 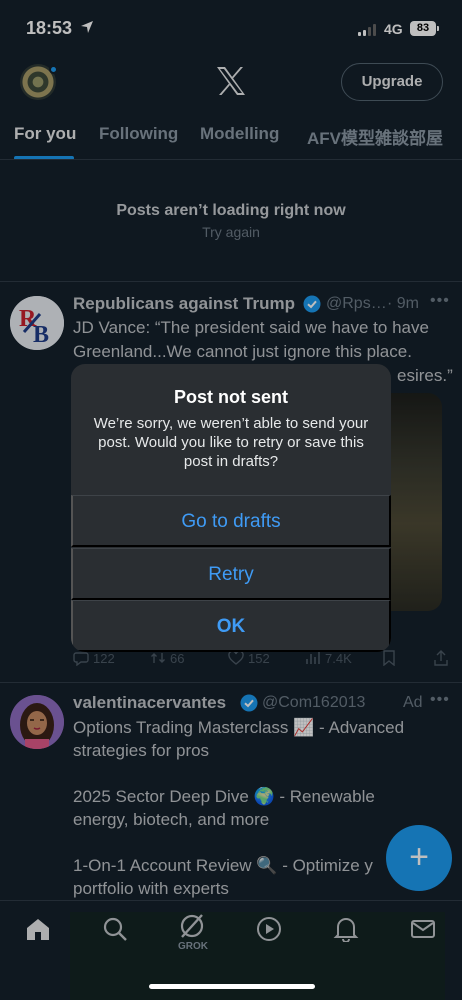 I want to click on retry-button: Retry, so click(x=231, y=574).